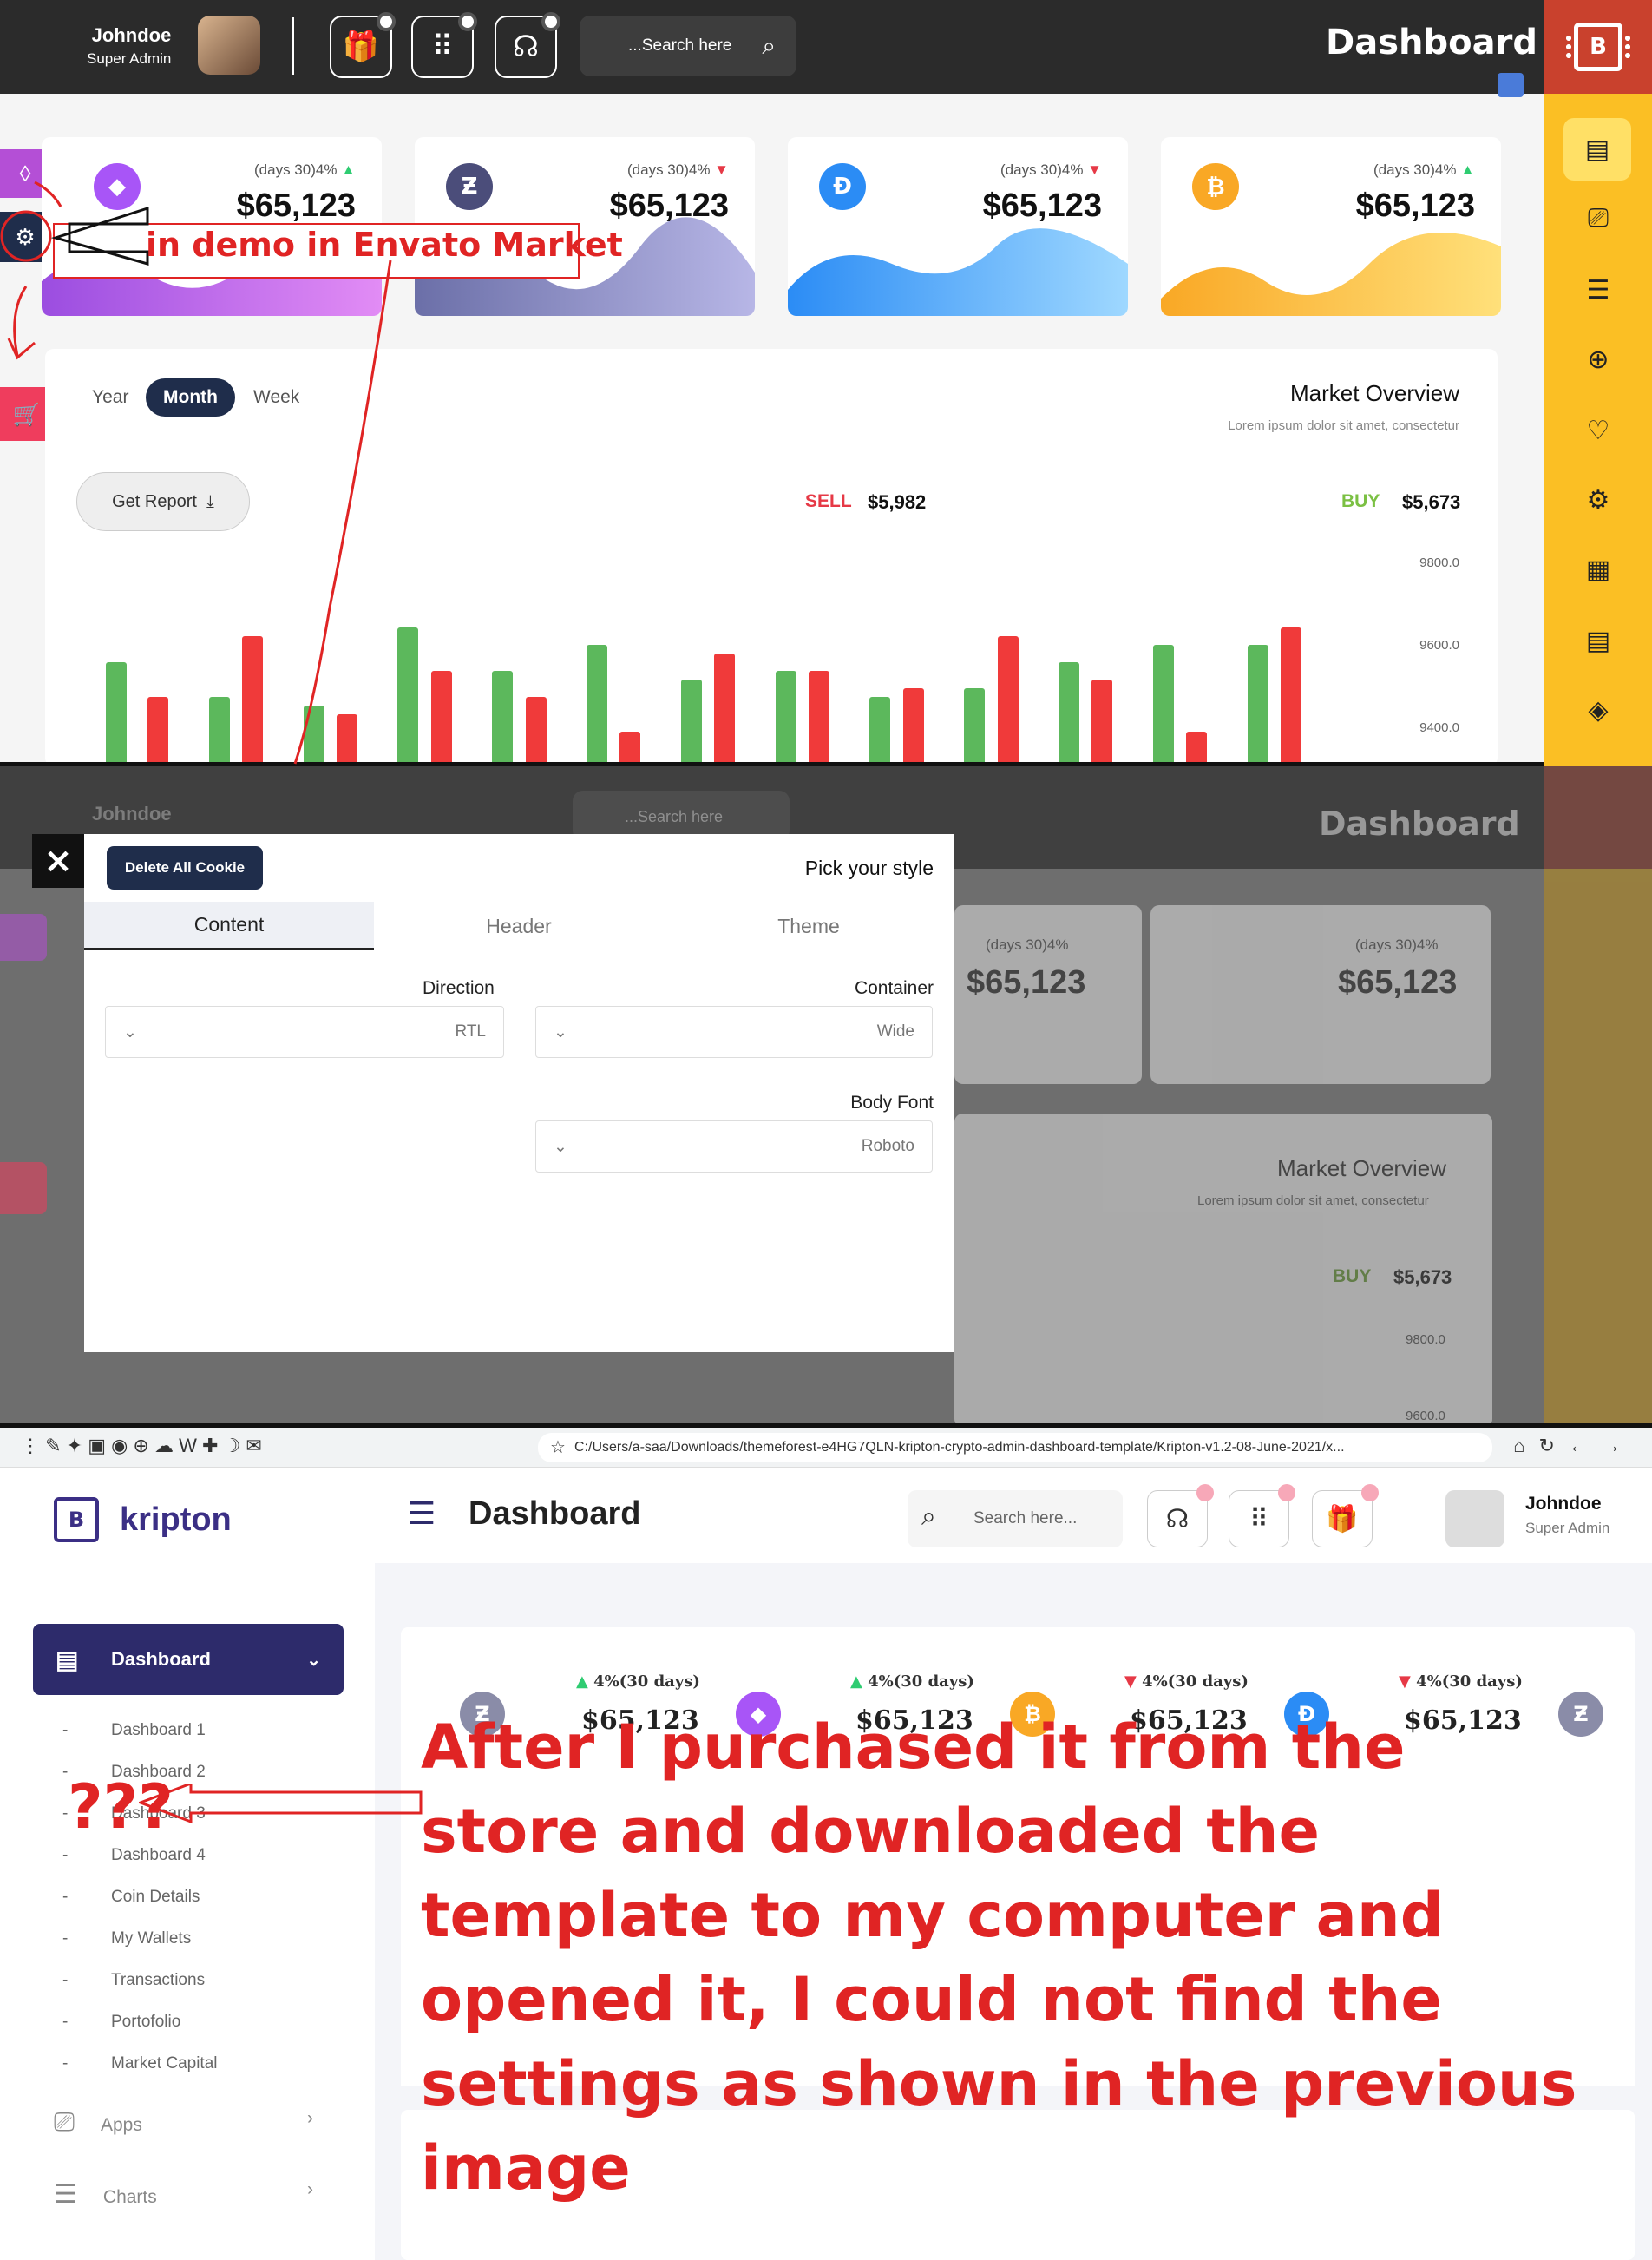 This screenshot has width=1652, height=2260. I want to click on delete-cookie-button: Delete All Cookie, so click(185, 868).